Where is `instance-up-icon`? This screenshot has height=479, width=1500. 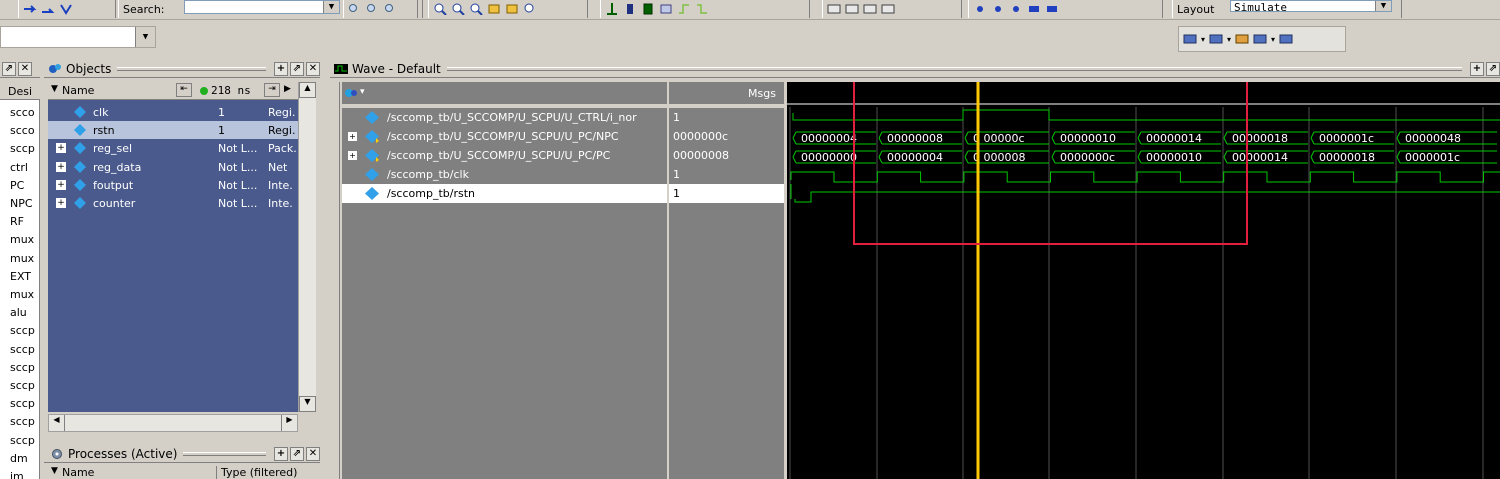 instance-up-icon is located at coordinates (1190, 39).